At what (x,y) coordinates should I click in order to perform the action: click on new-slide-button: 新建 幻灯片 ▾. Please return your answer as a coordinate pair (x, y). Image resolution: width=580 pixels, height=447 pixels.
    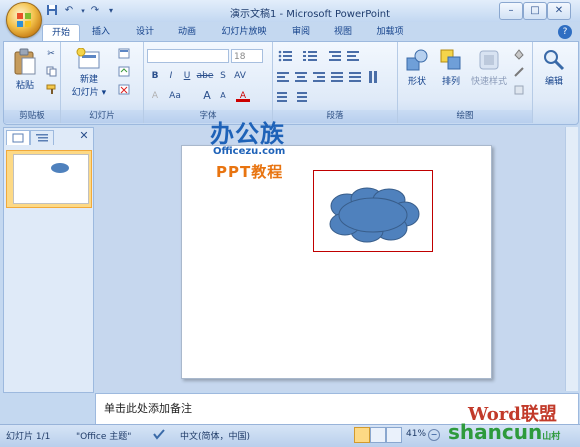
    Looking at the image, I should click on (89, 73).